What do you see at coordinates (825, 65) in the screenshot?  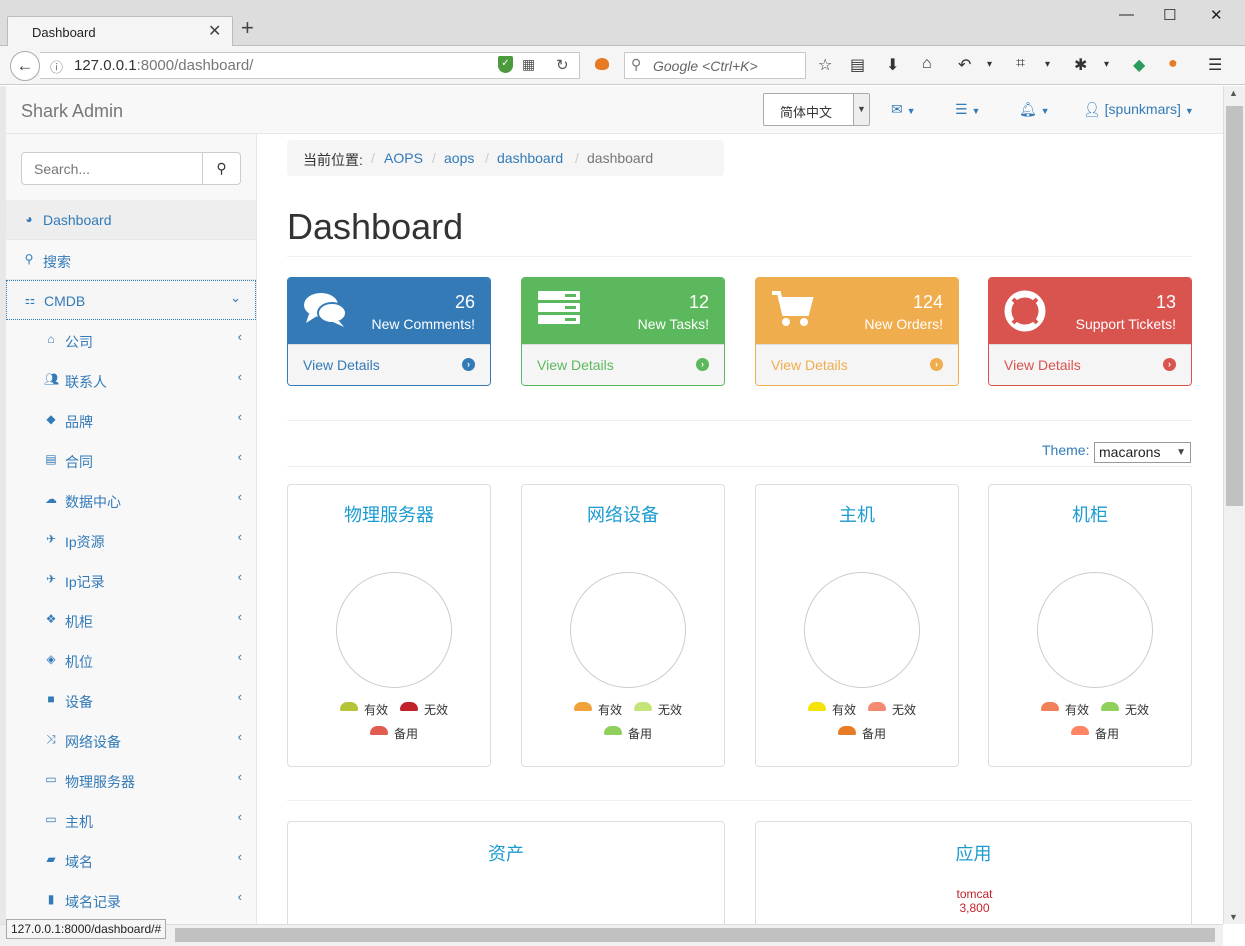 I see `bookmark-star-icon: ☆` at bounding box center [825, 65].